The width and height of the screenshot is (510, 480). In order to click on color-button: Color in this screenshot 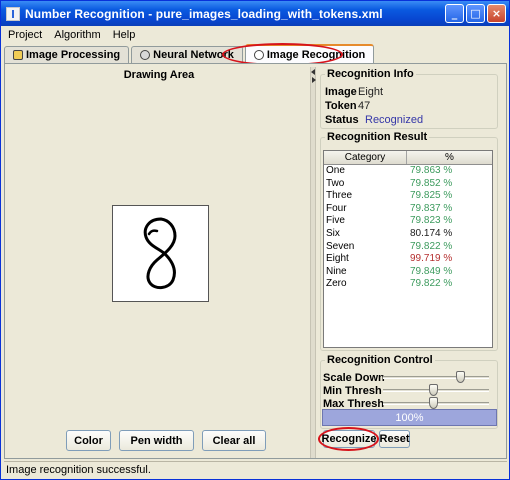, I will do `click(88, 440)`.